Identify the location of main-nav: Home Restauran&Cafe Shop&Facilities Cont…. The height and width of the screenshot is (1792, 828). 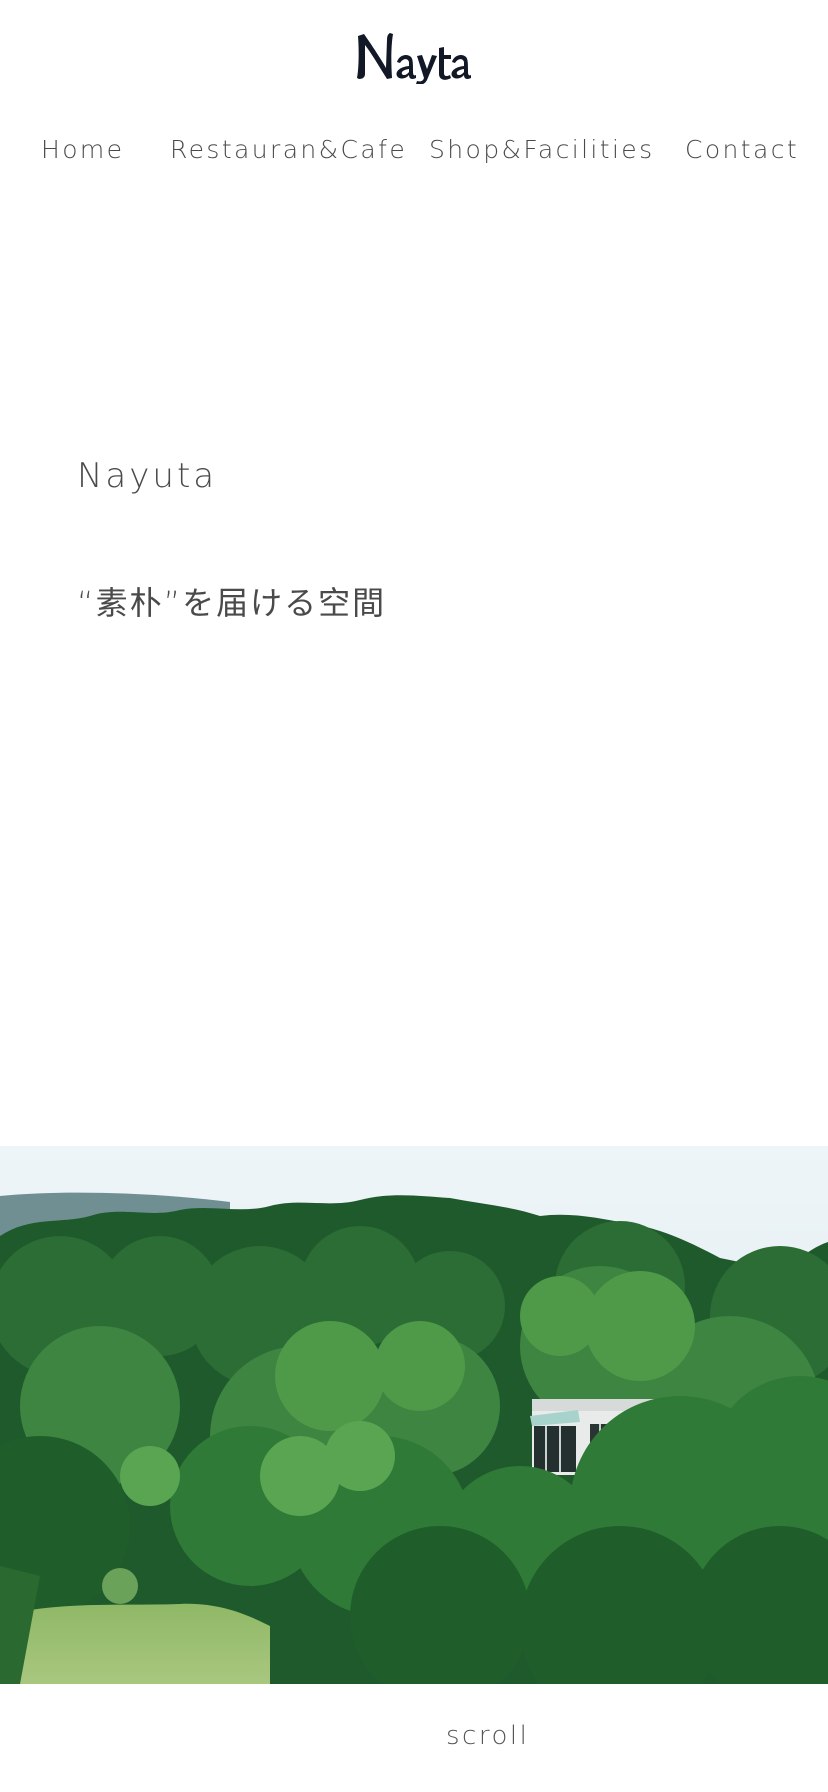
(414, 150).